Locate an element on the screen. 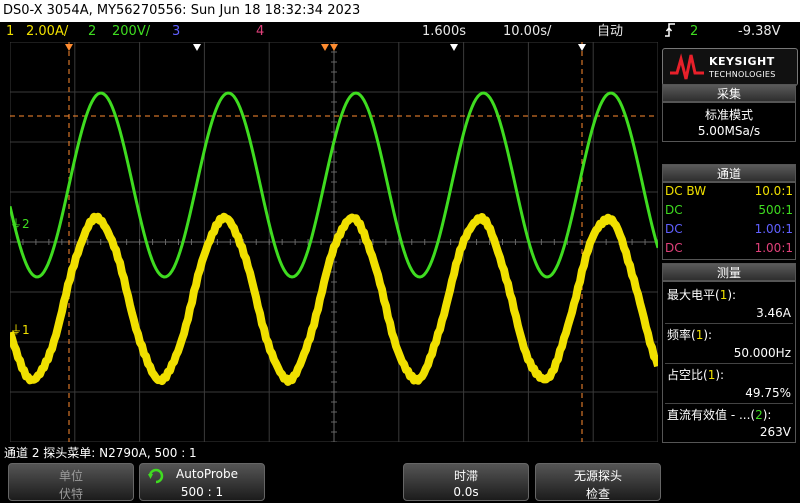  acquire-header: 采集 is located at coordinates (729, 93).